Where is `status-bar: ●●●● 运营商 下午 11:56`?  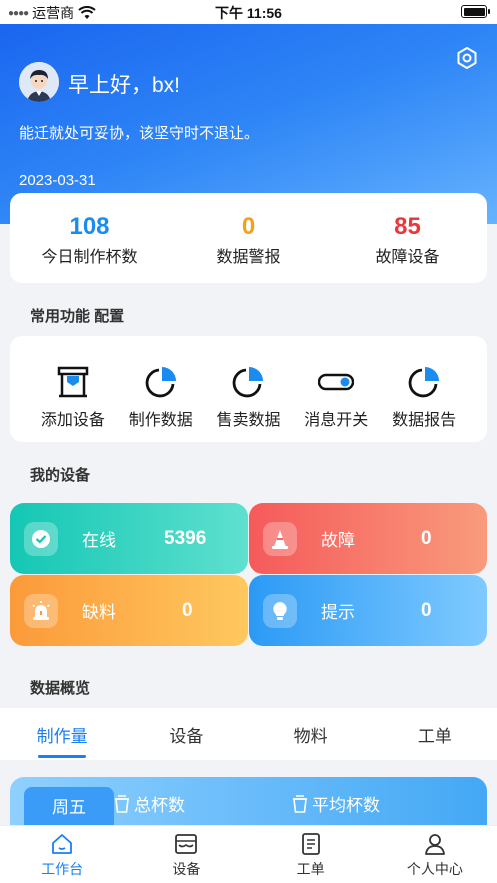 status-bar: ●●●● 运营商 下午 11:56 is located at coordinates (248, 12).